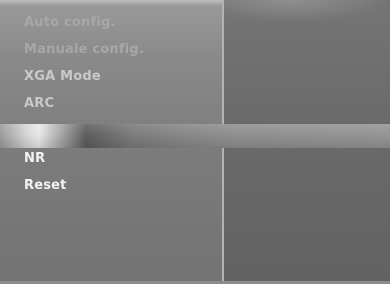 The width and height of the screenshot is (390, 284). What do you see at coordinates (84, 49) in the screenshot?
I see `menu-item-manual-config: Manuale config.` at bounding box center [84, 49].